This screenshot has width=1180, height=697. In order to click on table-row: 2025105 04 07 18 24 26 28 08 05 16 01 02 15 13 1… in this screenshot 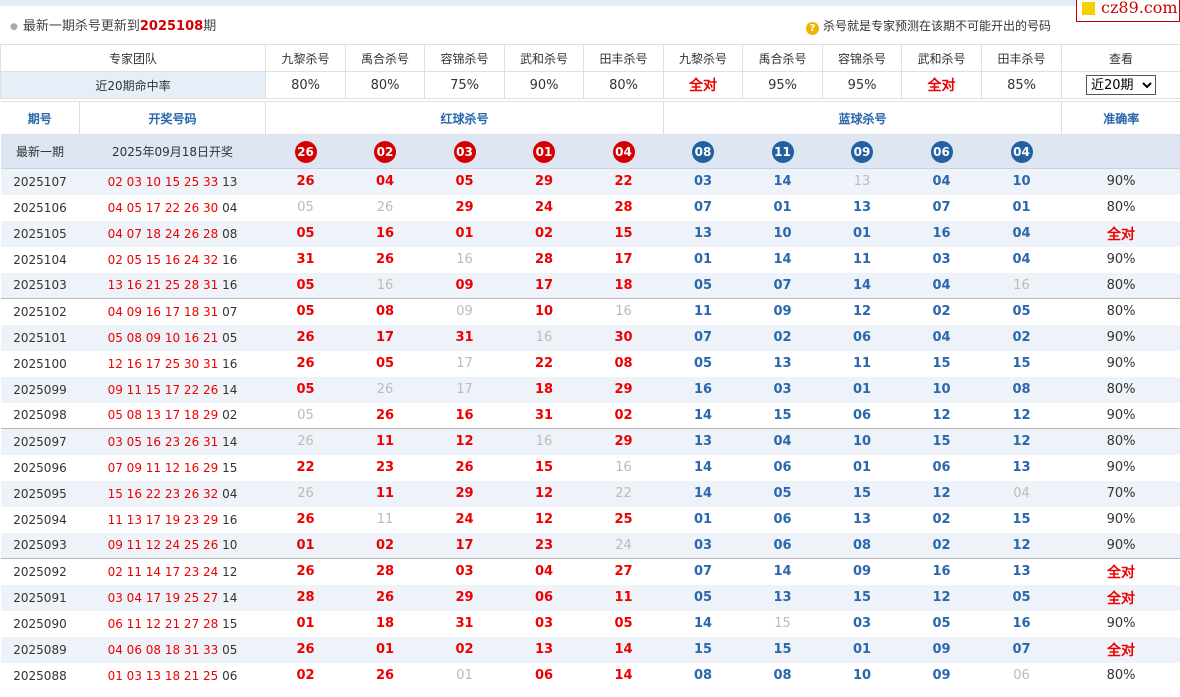, I will do `click(590, 233)`.